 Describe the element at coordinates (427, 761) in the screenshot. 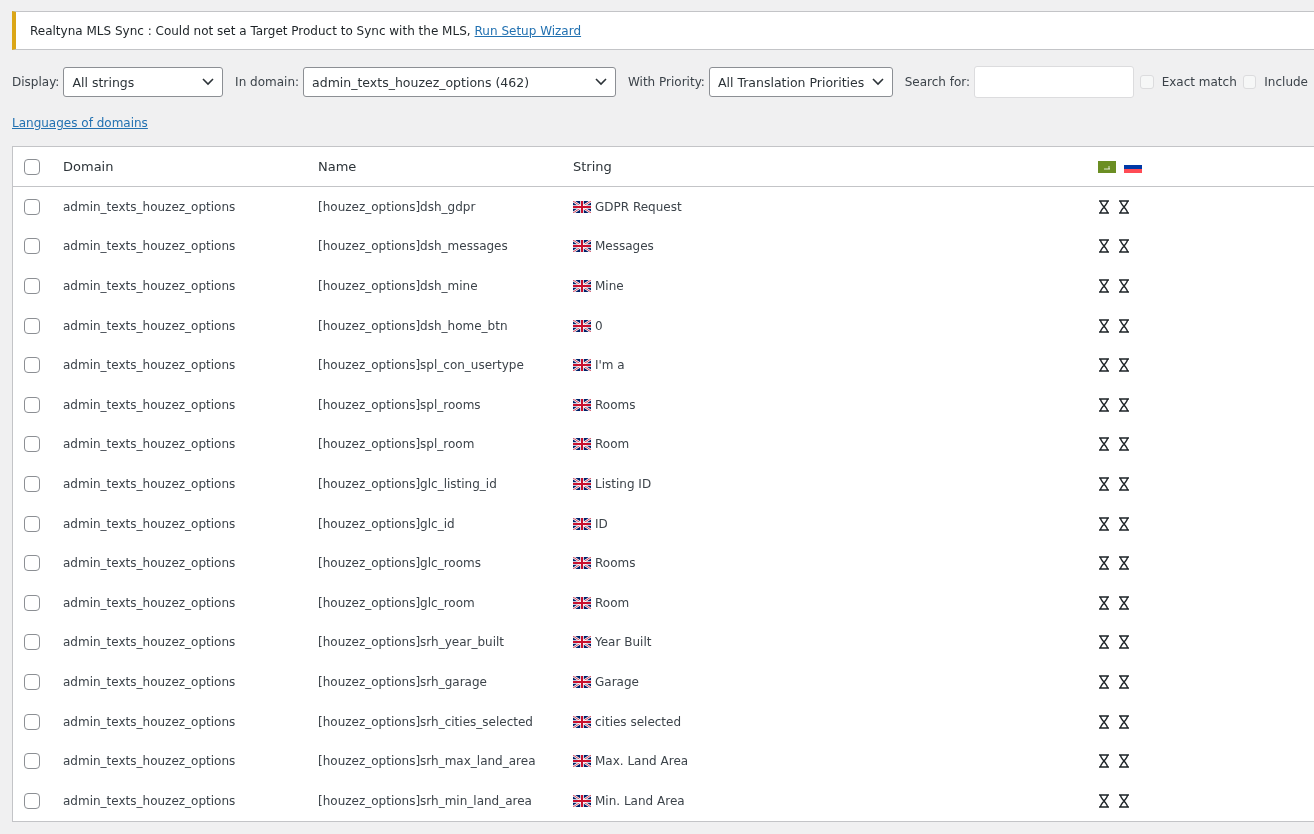

I see `name-cell-text: [houzez_options]srh_max_land_area` at that location.